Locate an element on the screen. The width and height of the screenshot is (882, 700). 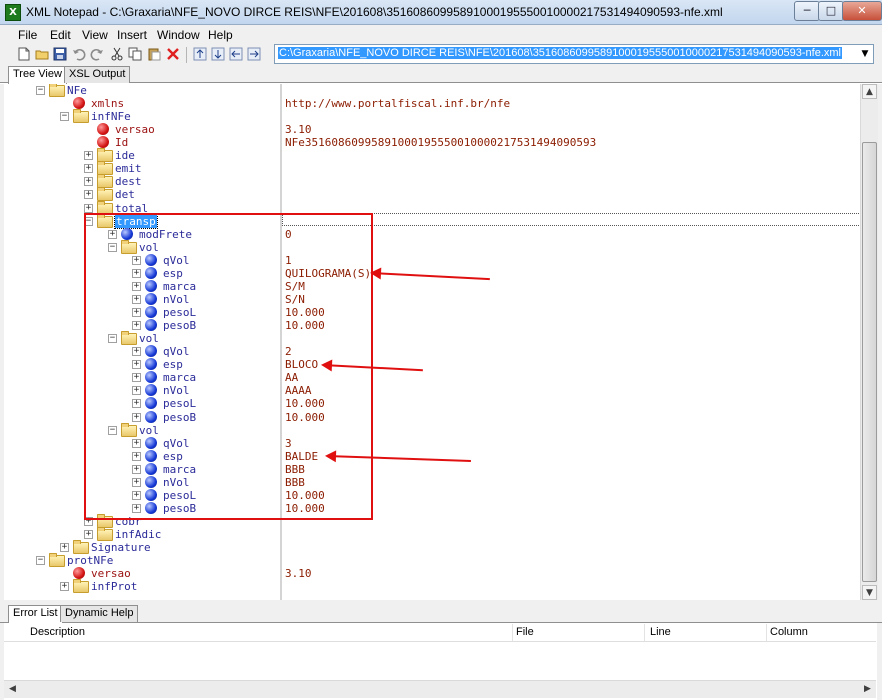
close-button: ✕ is located at coordinates (862, 11).